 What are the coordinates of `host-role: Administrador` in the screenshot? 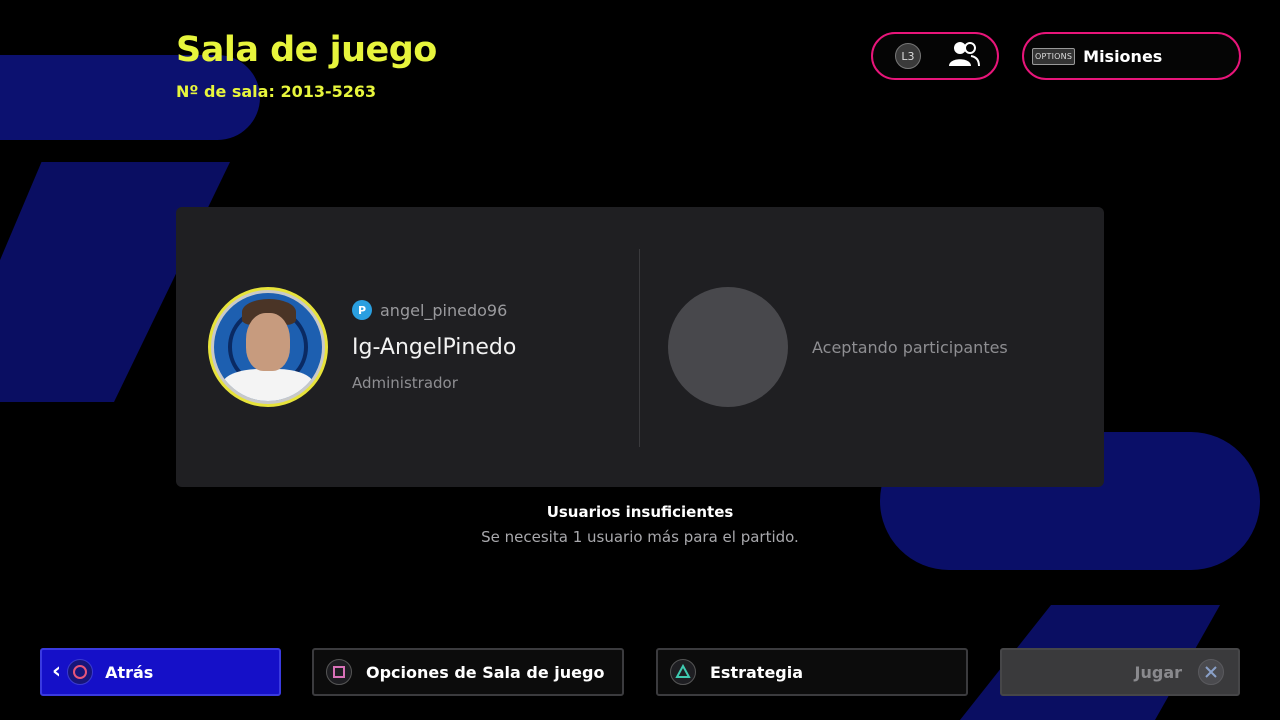 It's located at (405, 383).